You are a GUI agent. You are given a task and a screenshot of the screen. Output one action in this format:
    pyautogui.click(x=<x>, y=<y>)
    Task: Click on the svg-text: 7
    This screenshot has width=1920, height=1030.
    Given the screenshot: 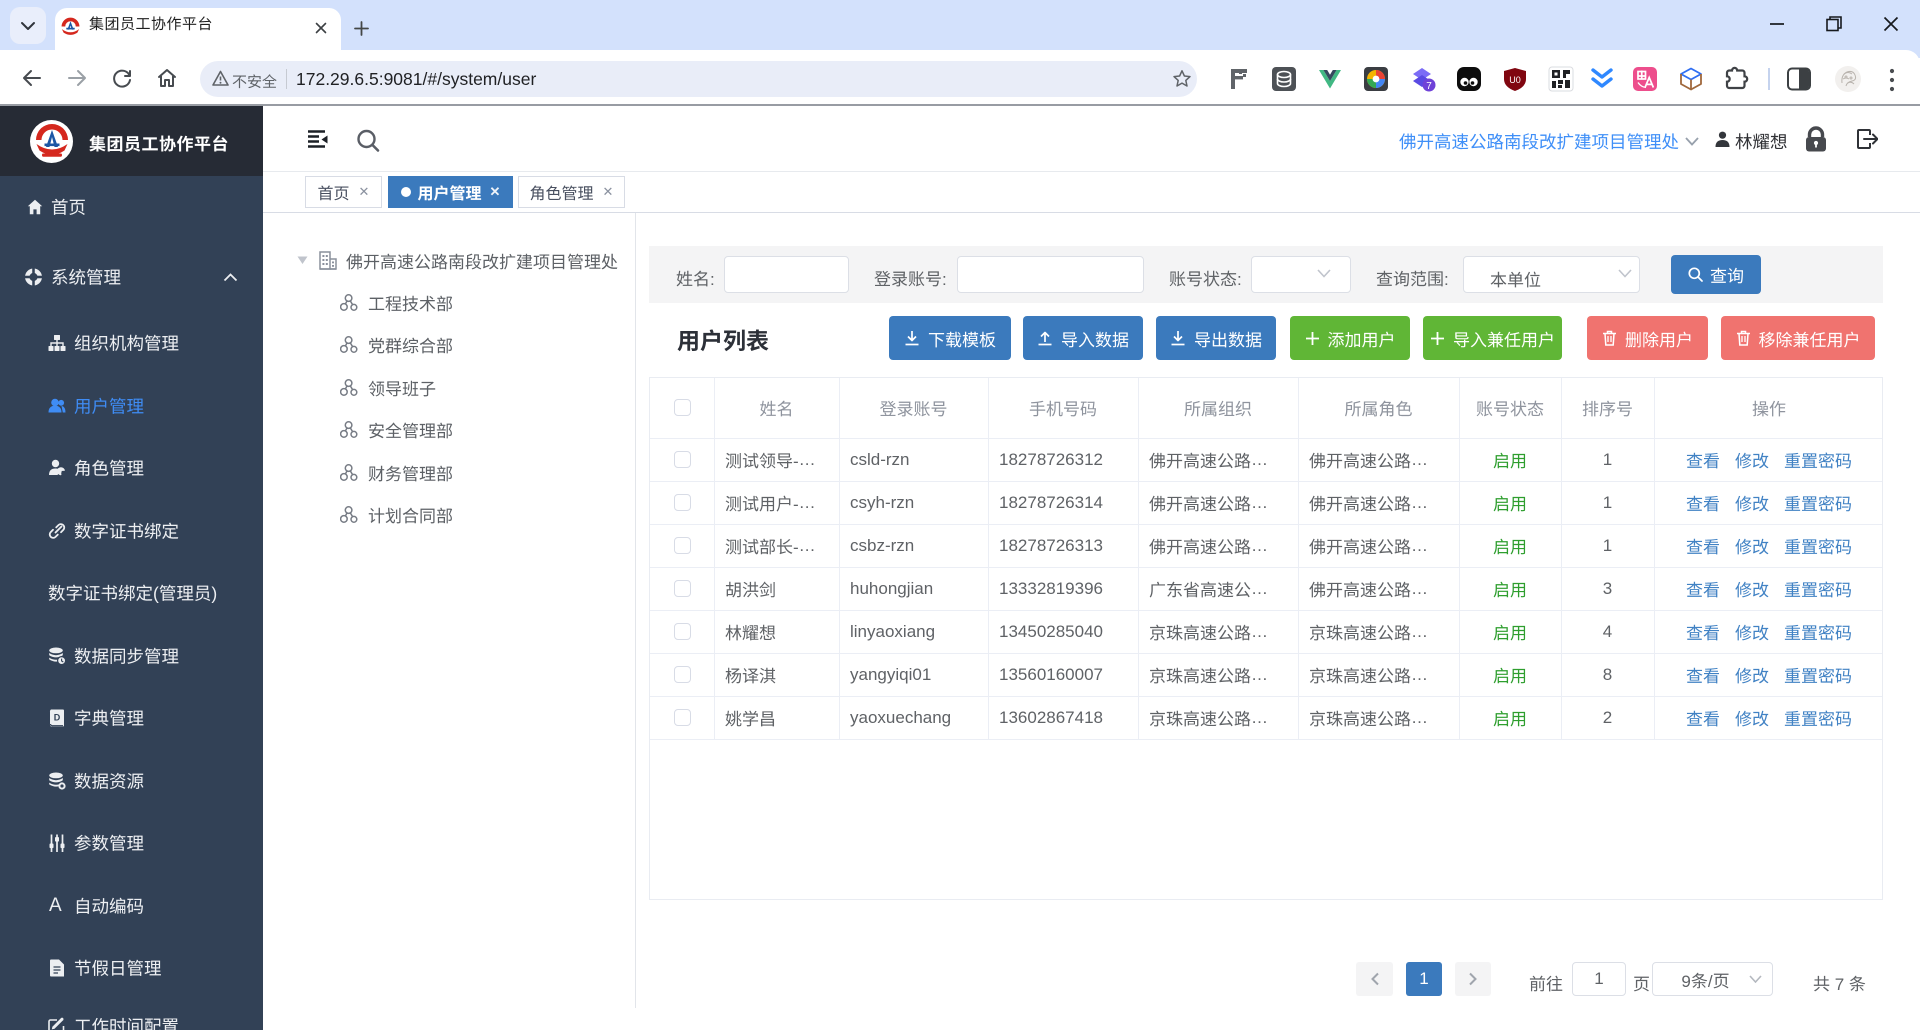 What is the action you would take?
    pyautogui.click(x=1429, y=86)
    